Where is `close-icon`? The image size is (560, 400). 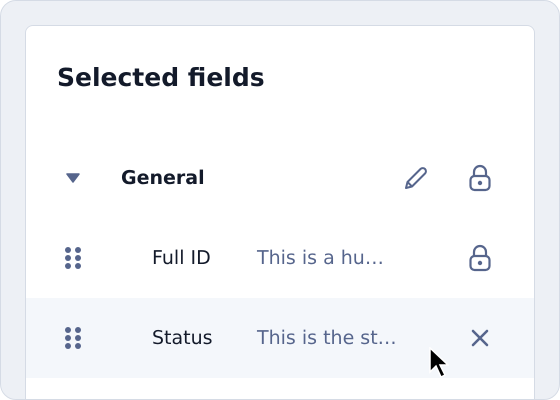 close-icon is located at coordinates (480, 338).